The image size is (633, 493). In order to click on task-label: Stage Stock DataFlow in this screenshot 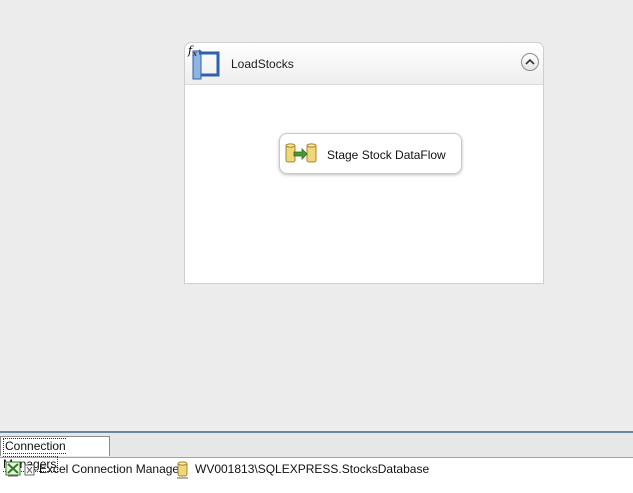, I will do `click(386, 155)`.